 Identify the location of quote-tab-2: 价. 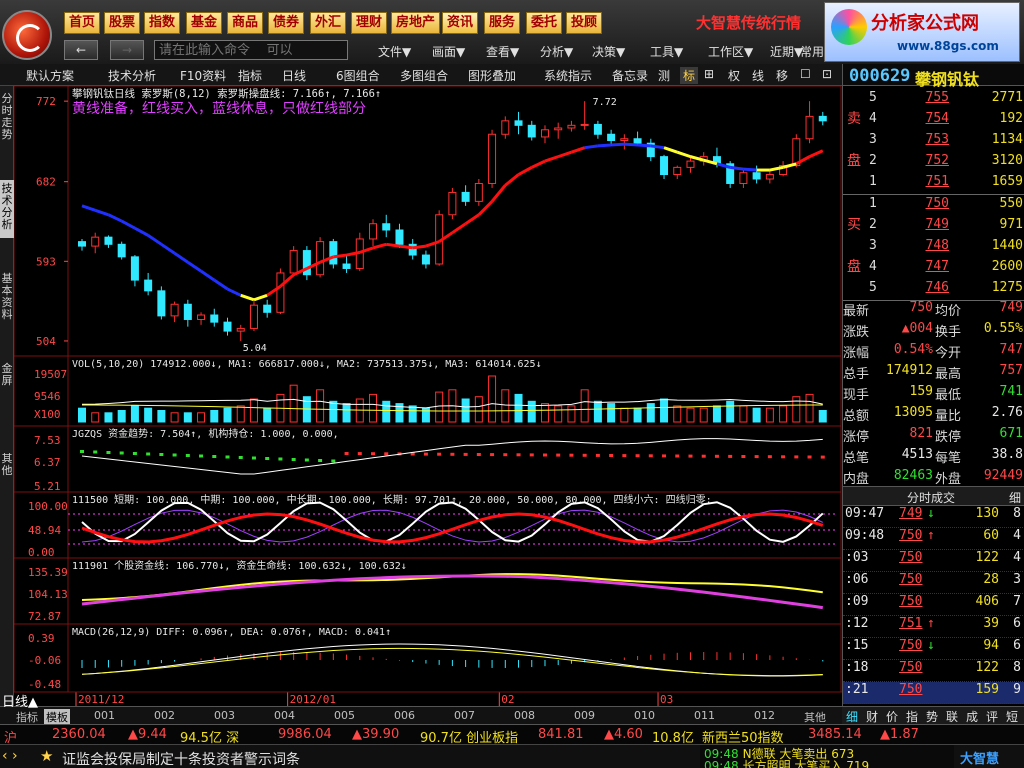
(892, 716).